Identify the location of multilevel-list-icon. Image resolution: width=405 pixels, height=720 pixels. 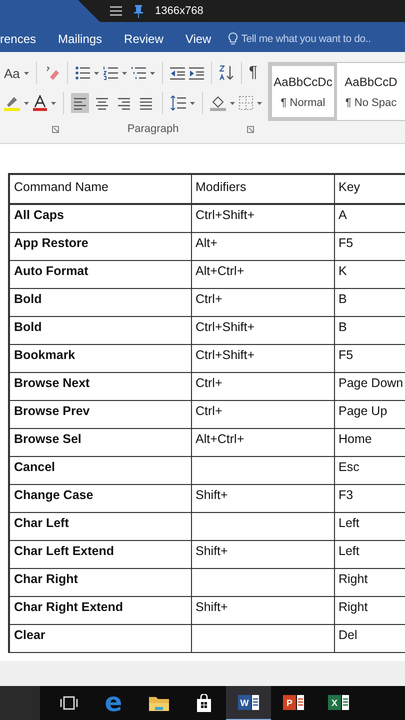
(138, 73).